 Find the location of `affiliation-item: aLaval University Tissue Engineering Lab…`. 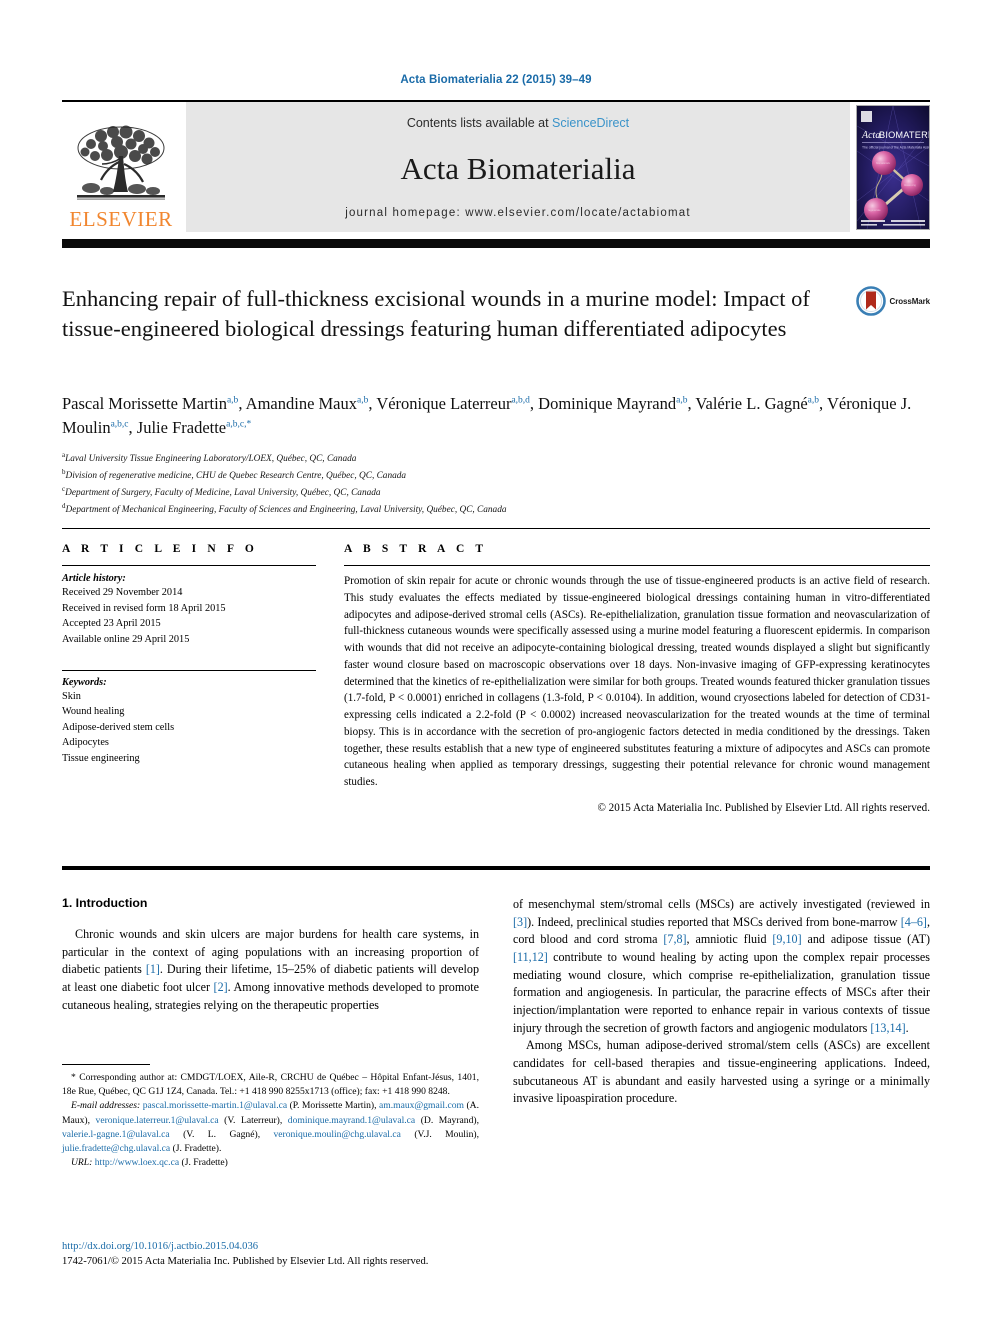

affiliation-item: aLaval University Tissue Engineering Lab… is located at coordinates (209, 458).